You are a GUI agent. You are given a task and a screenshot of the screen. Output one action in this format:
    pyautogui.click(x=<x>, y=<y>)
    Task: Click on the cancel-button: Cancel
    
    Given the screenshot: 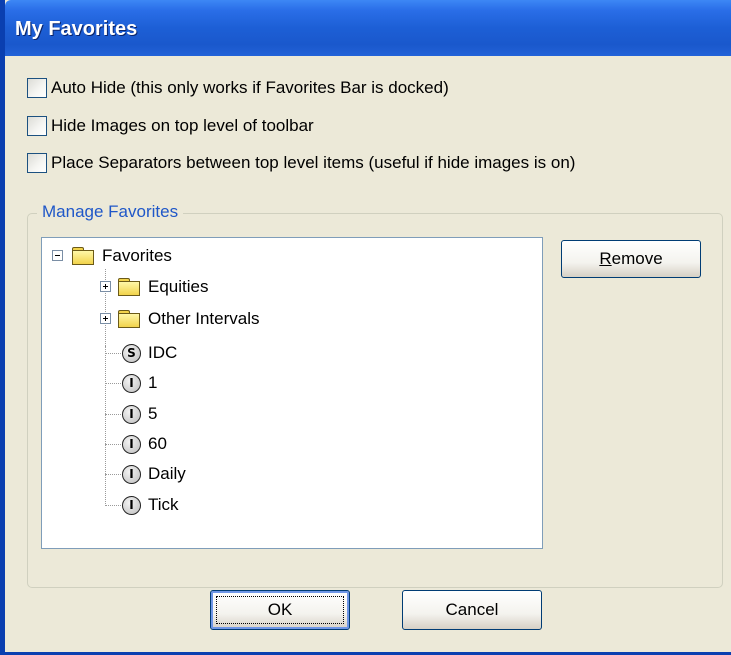 What is the action you would take?
    pyautogui.click(x=472, y=610)
    